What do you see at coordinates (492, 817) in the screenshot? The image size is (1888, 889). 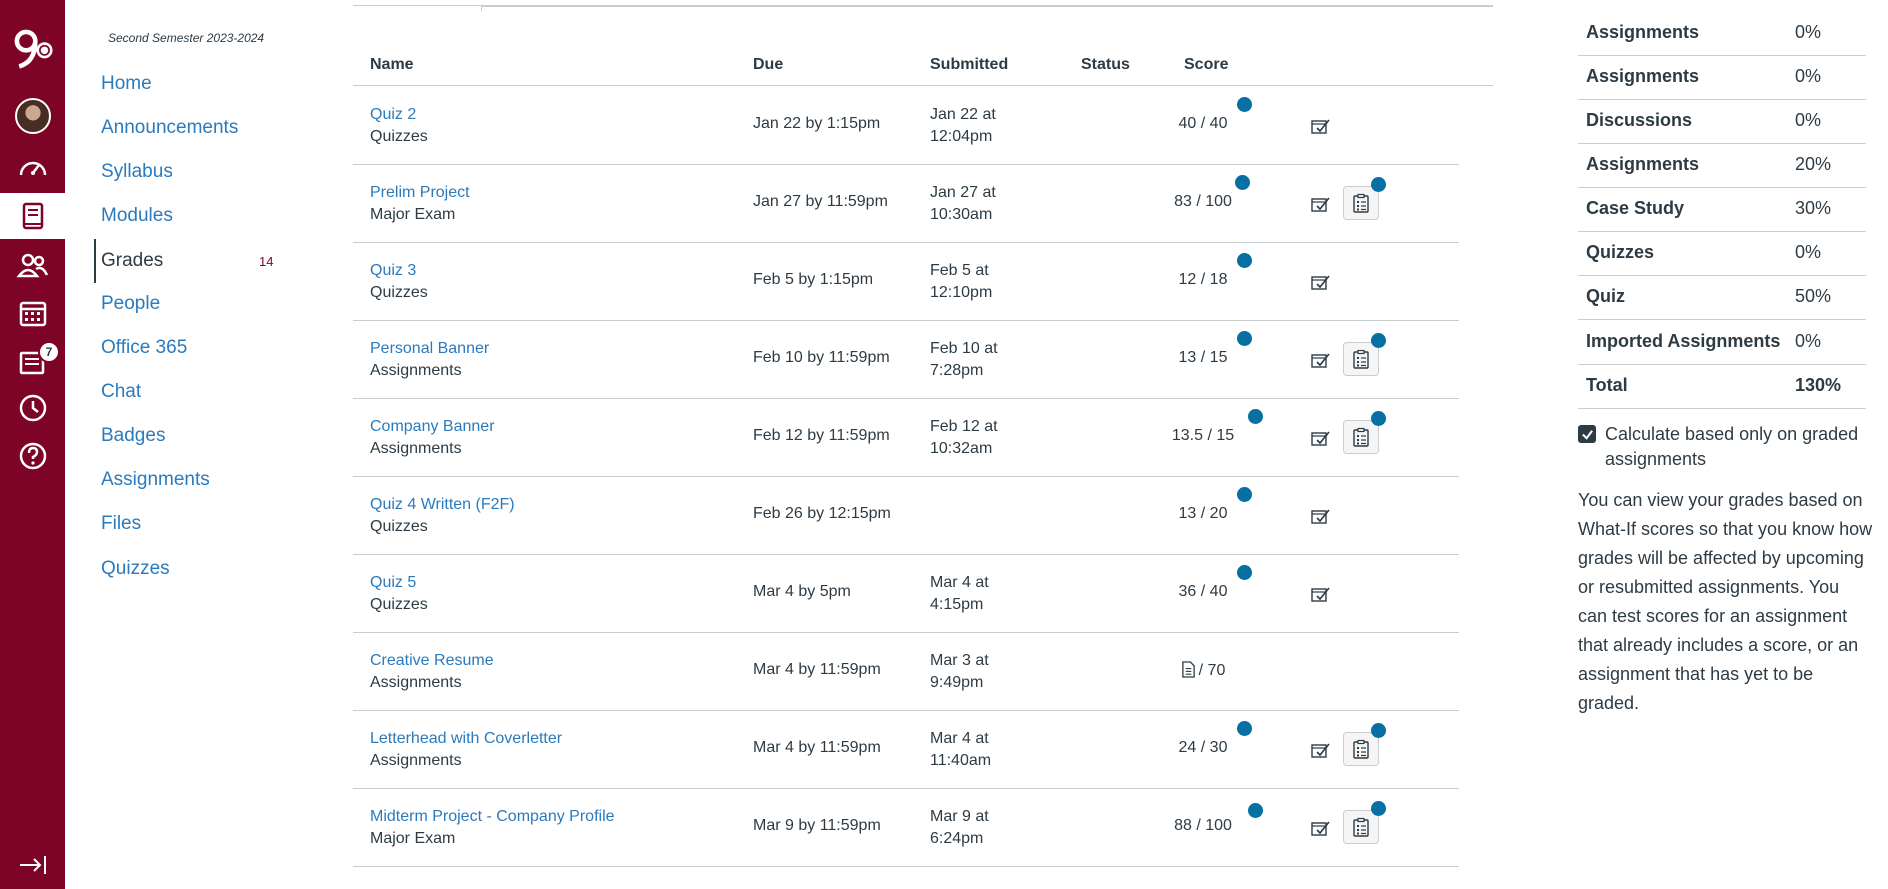 I see `assignment-link: Midterm Project - Company Profile` at bounding box center [492, 817].